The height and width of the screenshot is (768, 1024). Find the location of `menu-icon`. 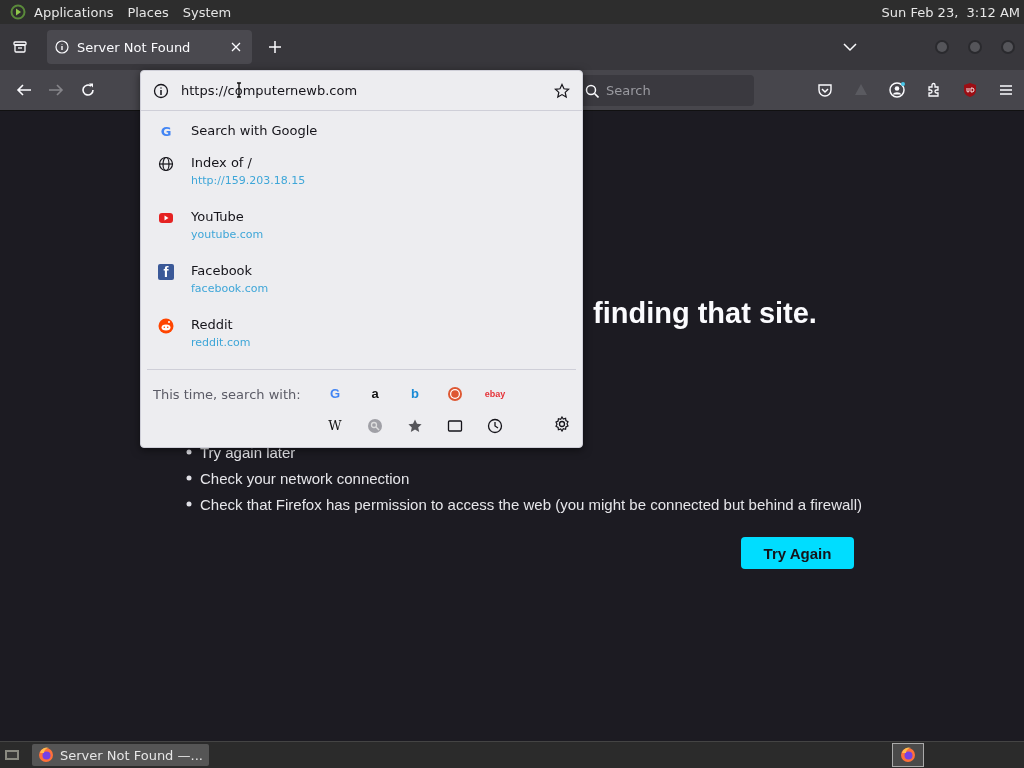

menu-icon is located at coordinates (1006, 90).